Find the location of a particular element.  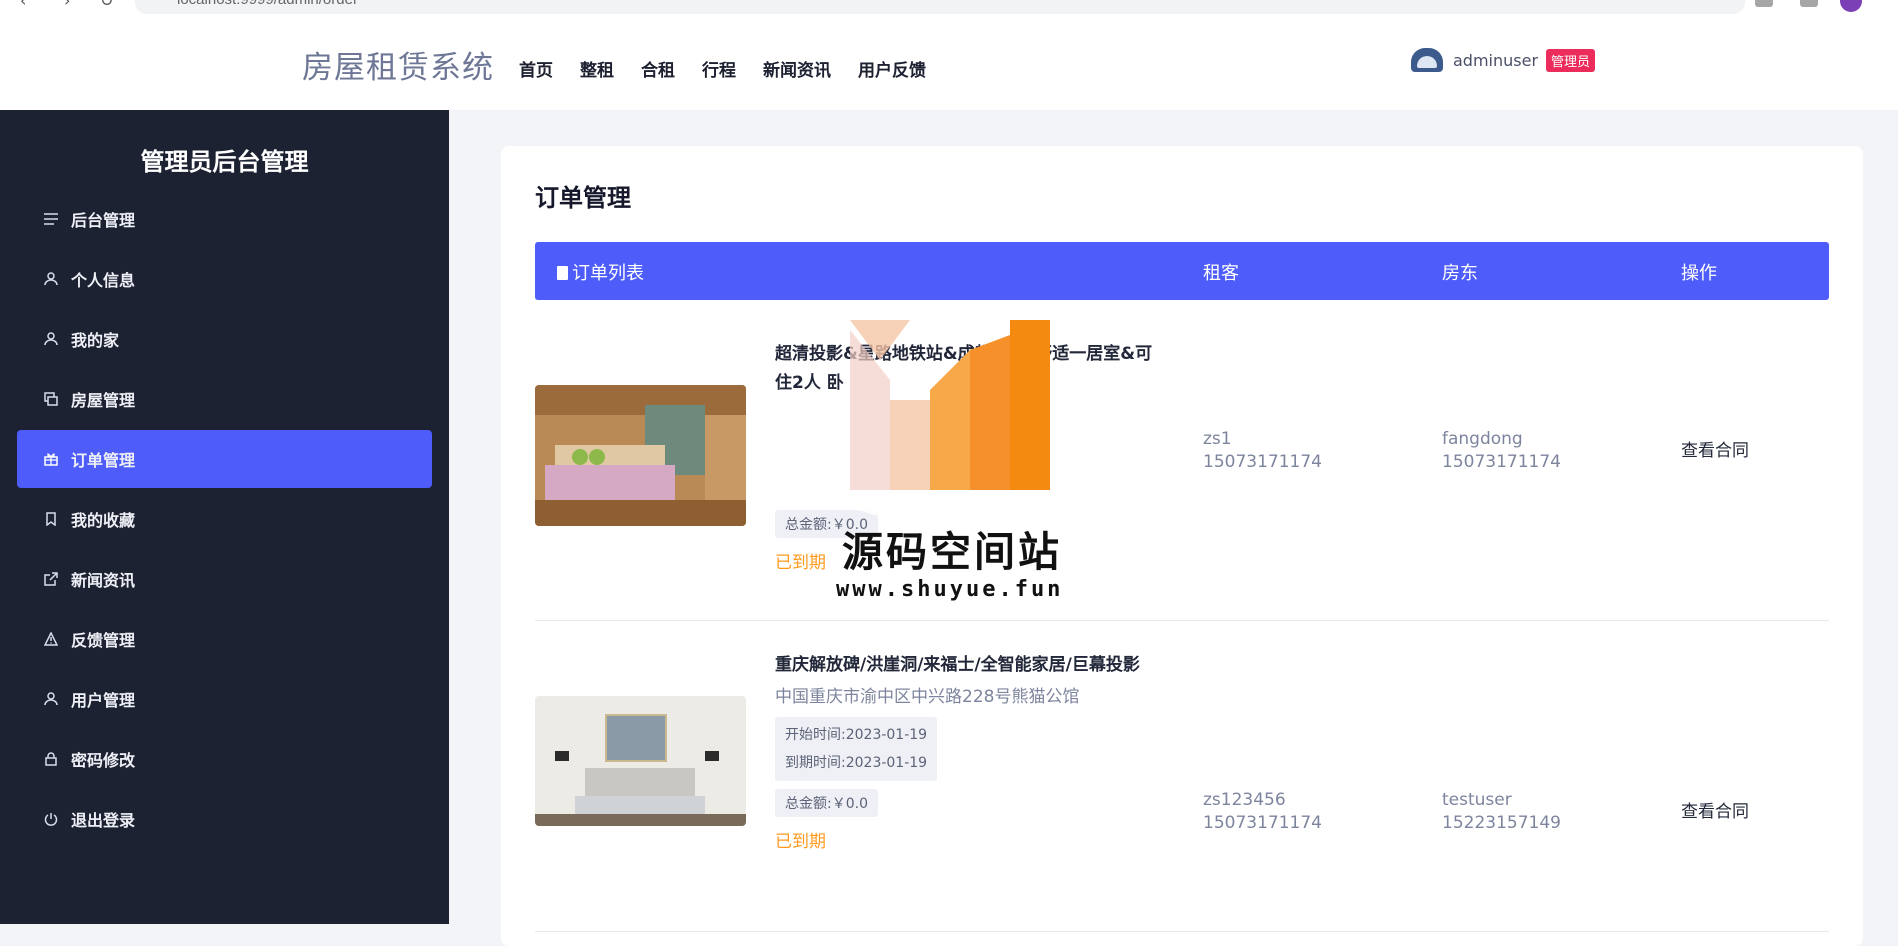

browser-chrome: ‹ › ↻ localhost:9999/admin/order is located at coordinates (949, 10).